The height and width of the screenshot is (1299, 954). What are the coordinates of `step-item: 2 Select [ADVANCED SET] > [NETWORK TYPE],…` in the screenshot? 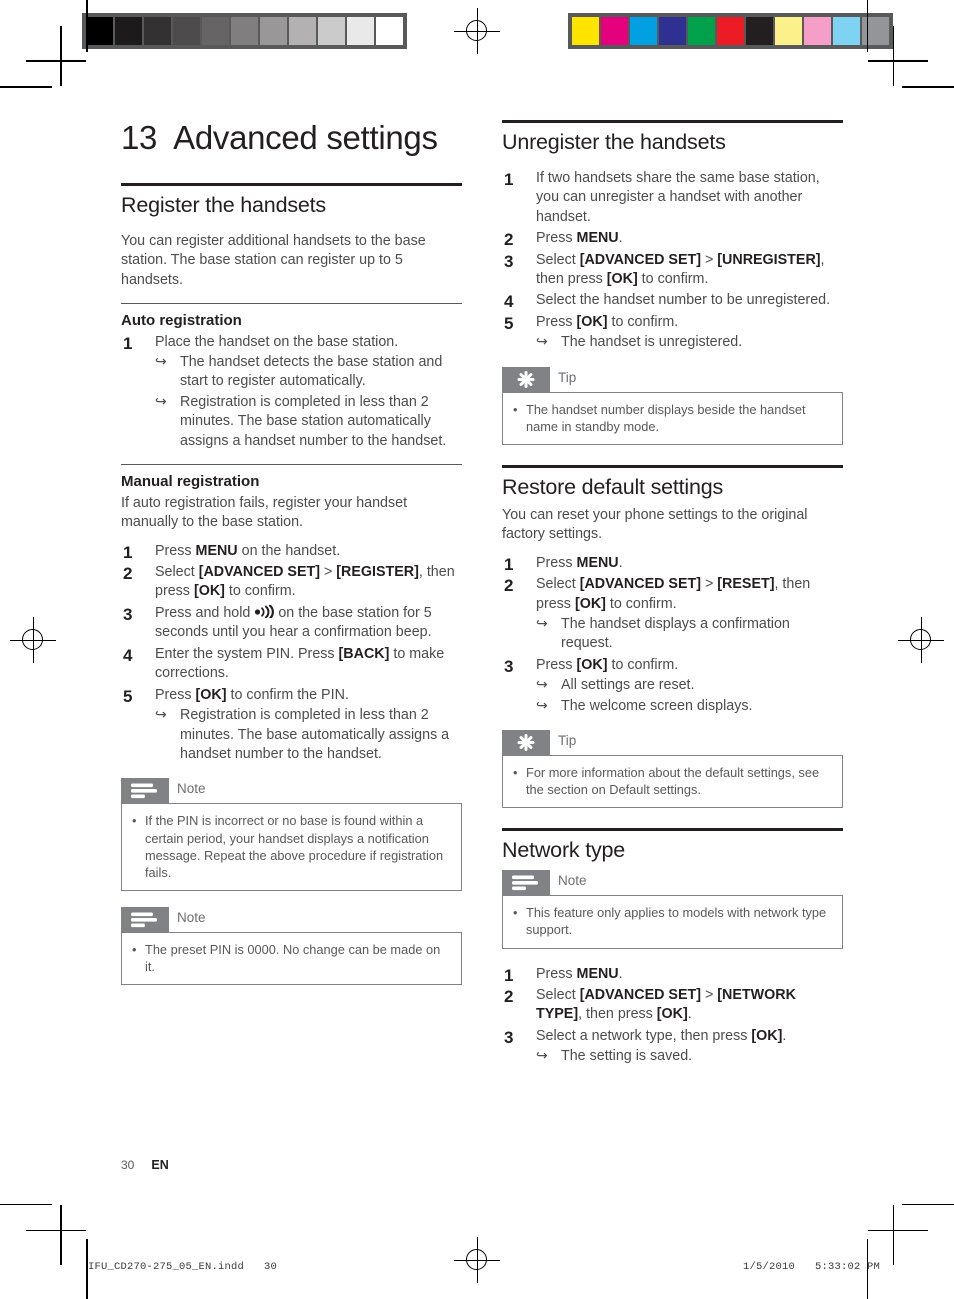 It's located at (672, 1005).